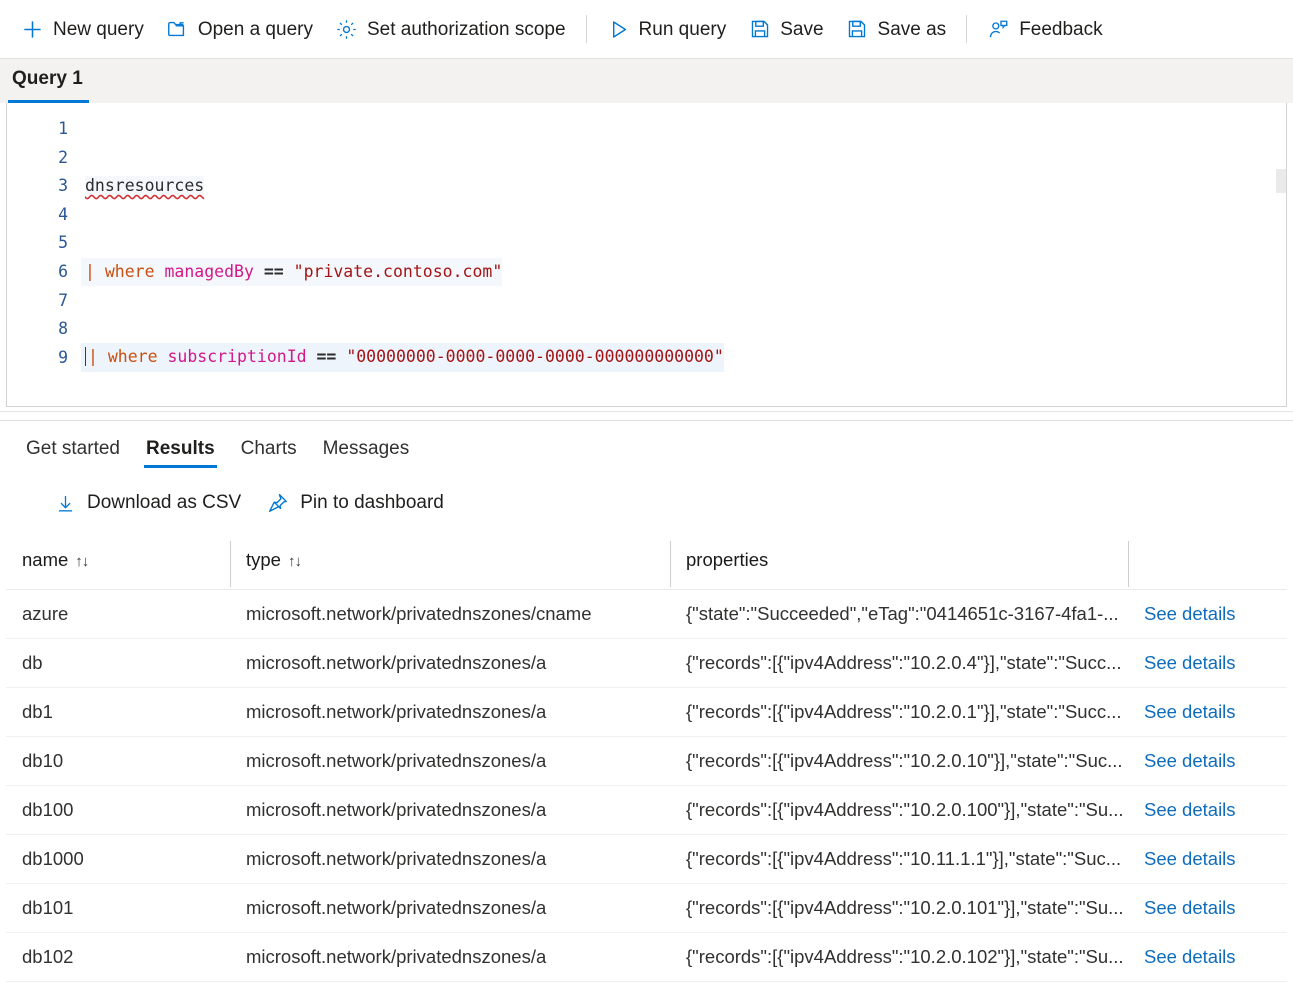 This screenshot has width=1293, height=1008. Describe the element at coordinates (48, 85) in the screenshot. I see `tab-query-1: Query 1` at that location.